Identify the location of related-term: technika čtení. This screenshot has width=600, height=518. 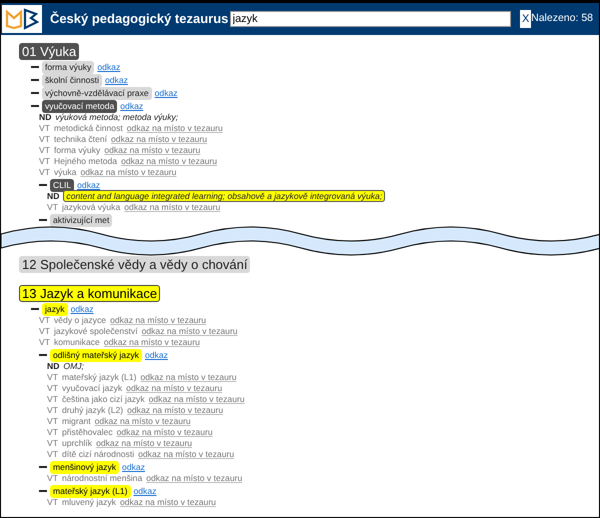
(81, 139).